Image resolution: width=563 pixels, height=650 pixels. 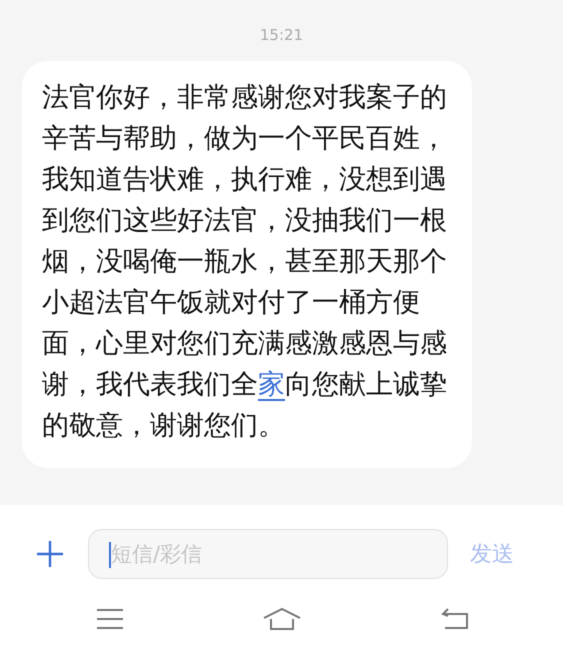 What do you see at coordinates (455, 619) in the screenshot?
I see `back-icon` at bounding box center [455, 619].